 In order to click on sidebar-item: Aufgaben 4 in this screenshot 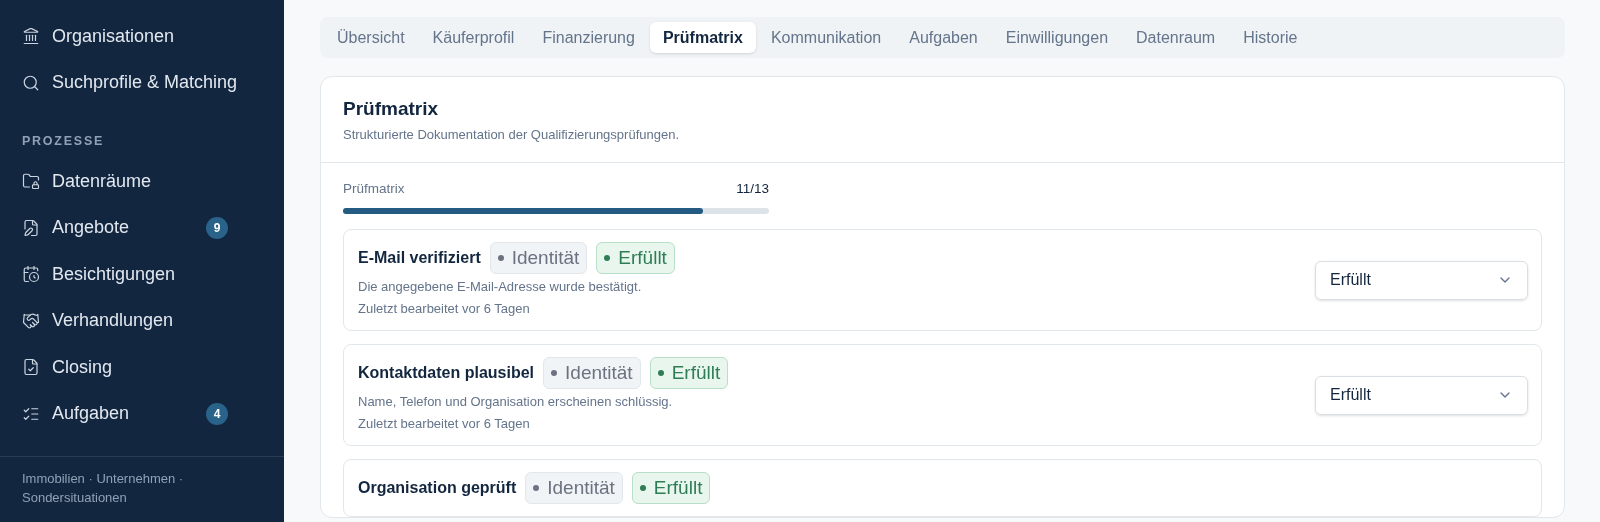, I will do `click(142, 413)`.